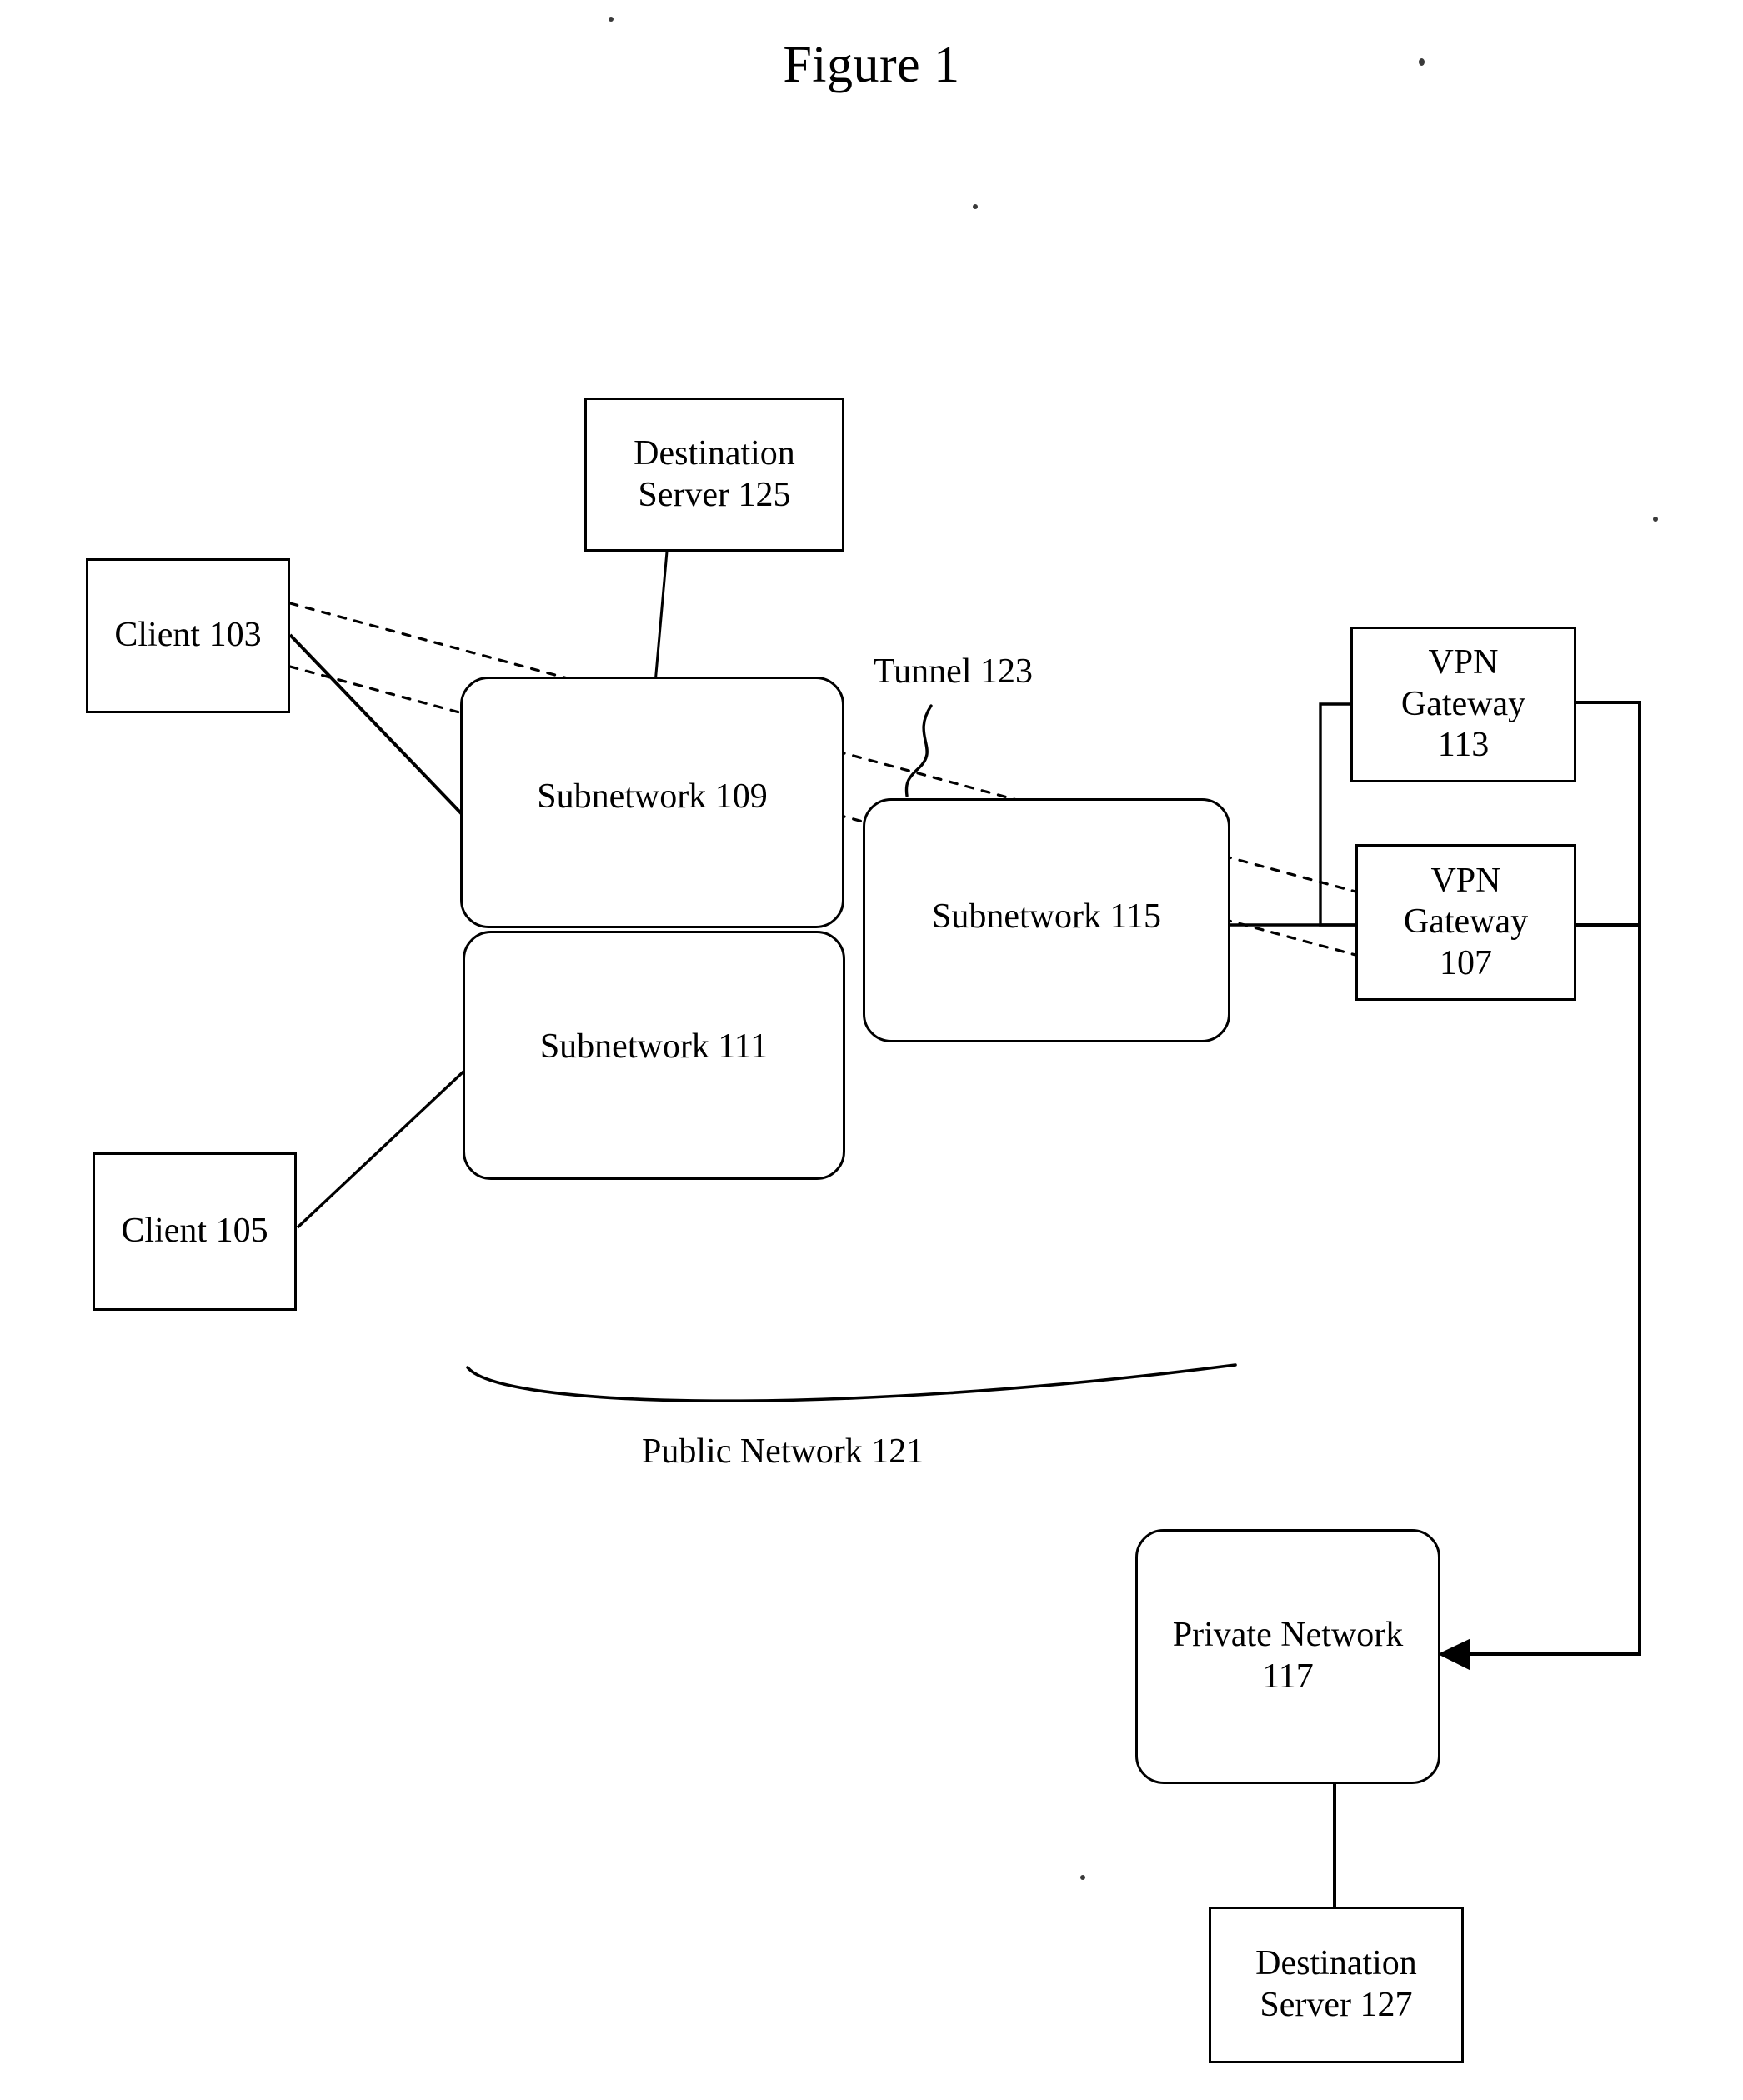  I want to click on node-label: VPN Gateway 113, so click(1463, 704).